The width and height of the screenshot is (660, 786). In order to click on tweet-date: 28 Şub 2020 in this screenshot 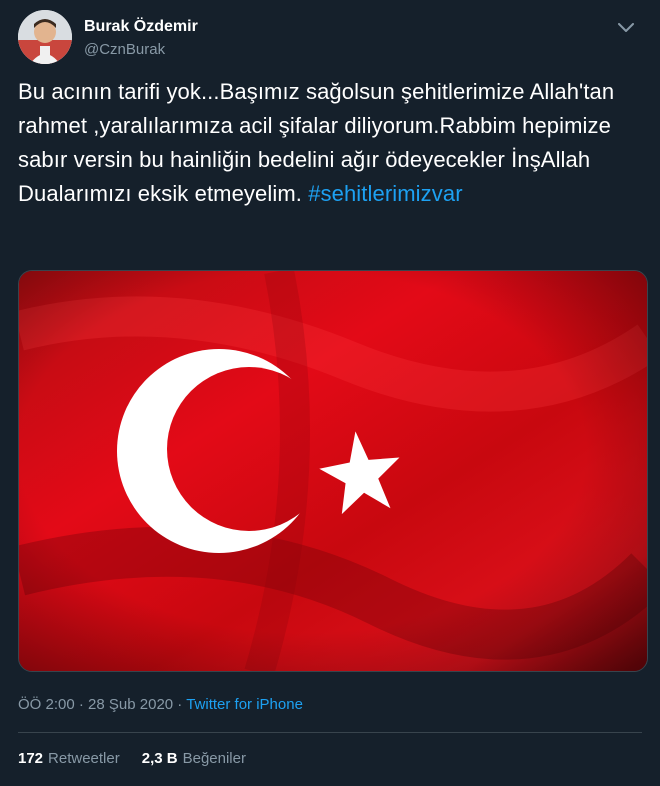, I will do `click(130, 704)`.